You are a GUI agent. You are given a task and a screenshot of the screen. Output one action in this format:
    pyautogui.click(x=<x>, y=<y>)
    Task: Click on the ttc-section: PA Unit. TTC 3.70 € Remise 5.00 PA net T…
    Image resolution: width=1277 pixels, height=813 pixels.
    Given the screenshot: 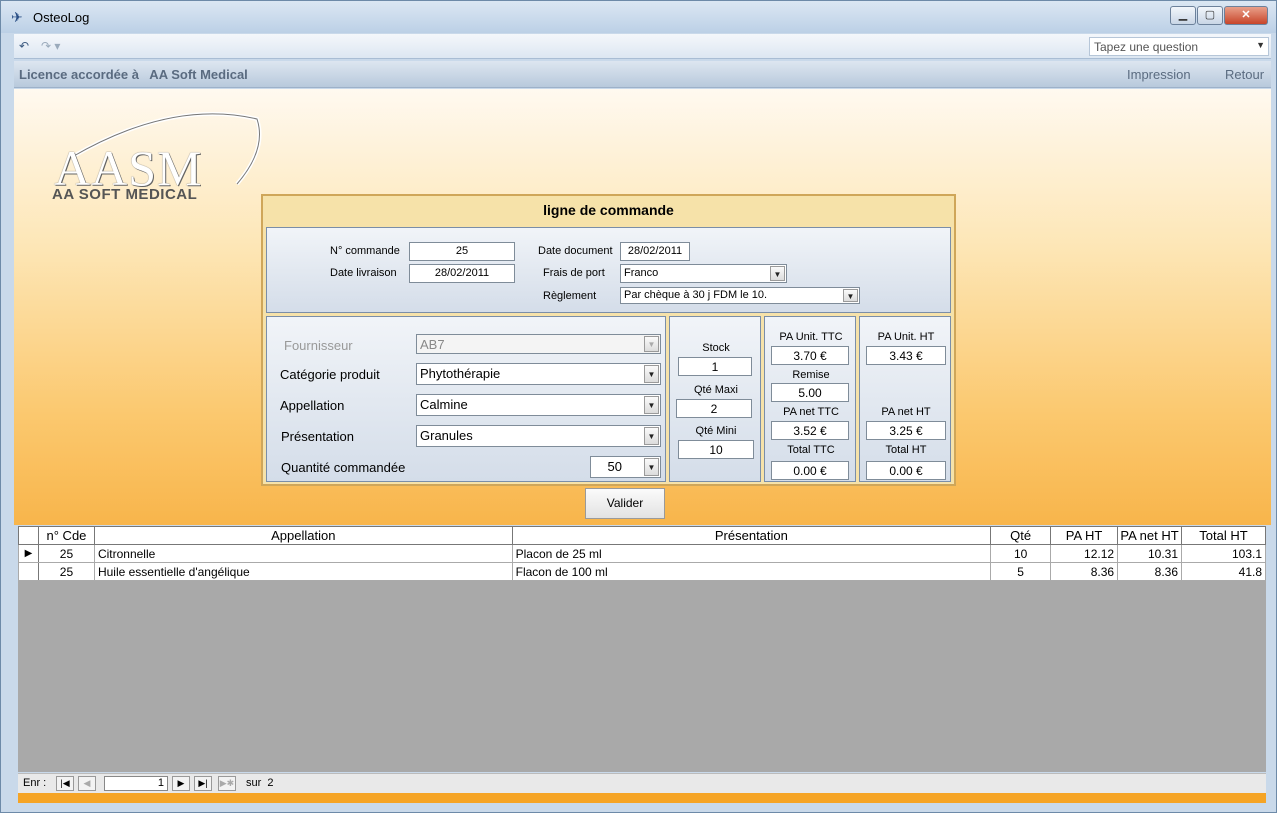 What is the action you would take?
    pyautogui.click(x=810, y=399)
    